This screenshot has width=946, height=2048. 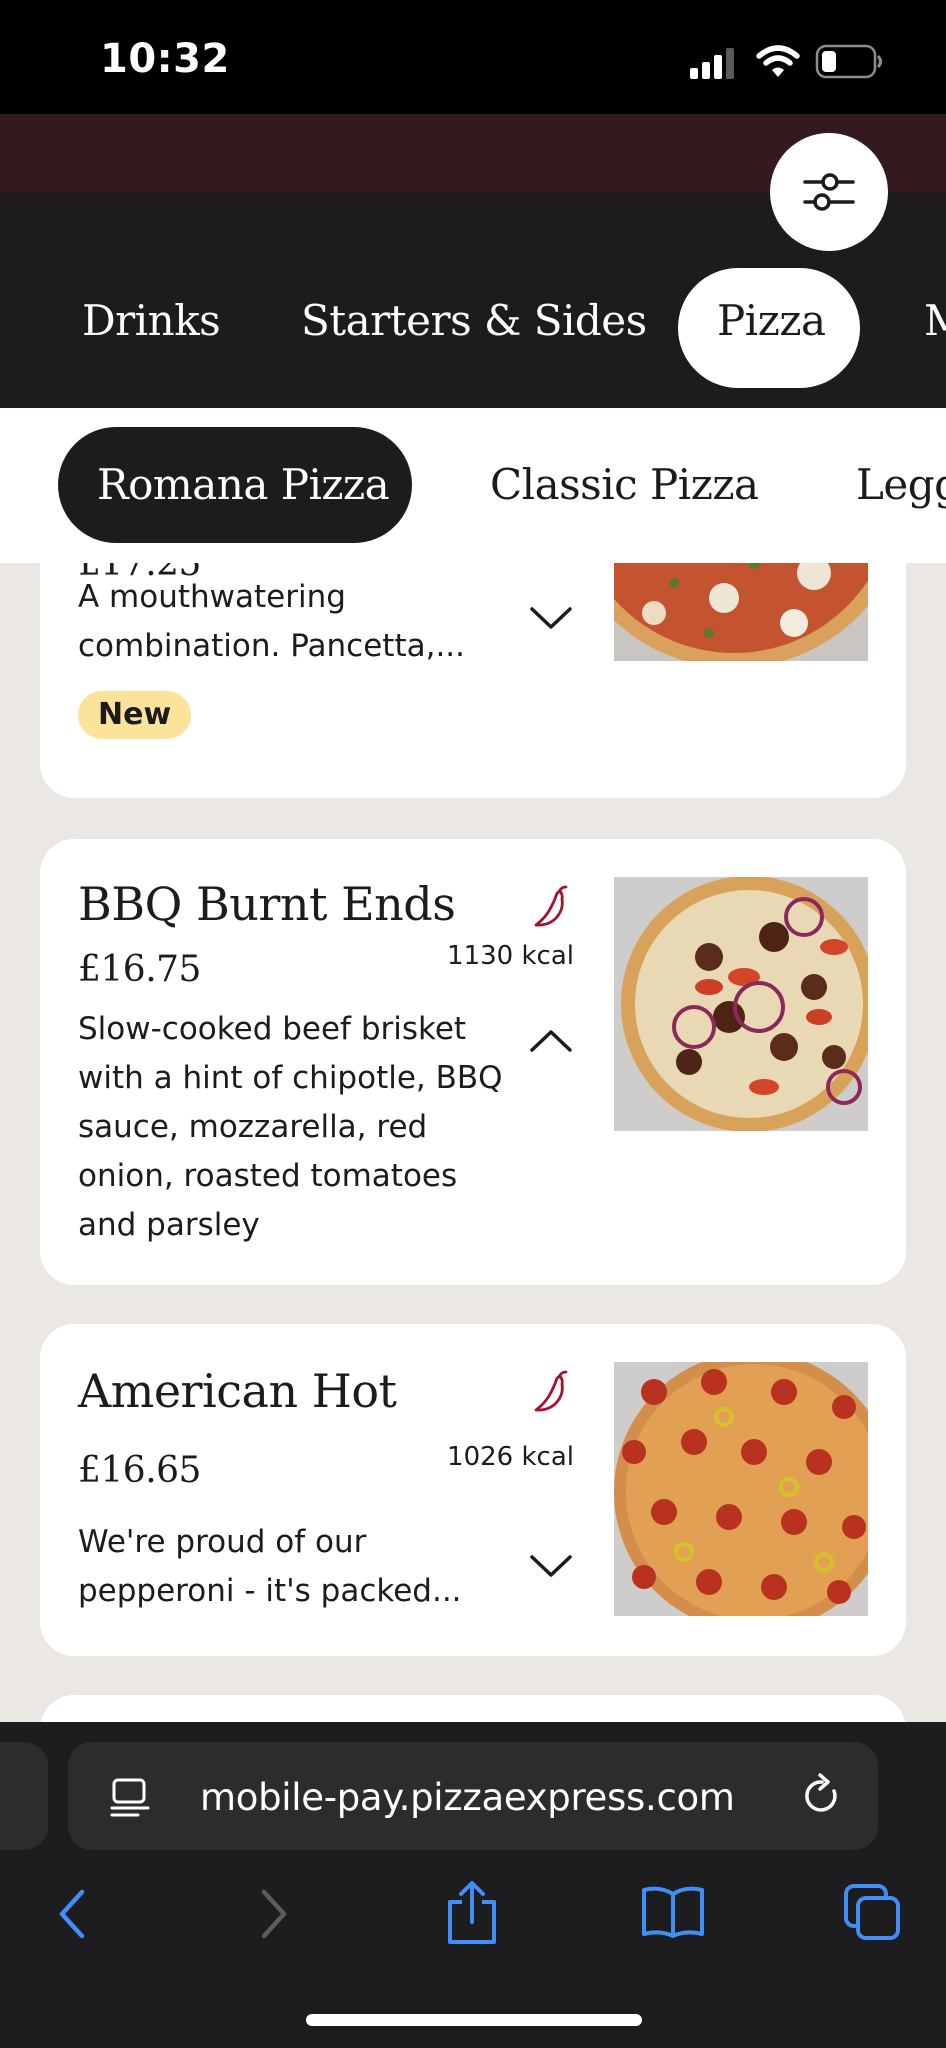 I want to click on status-bar: 10:32, so click(x=473, y=57).